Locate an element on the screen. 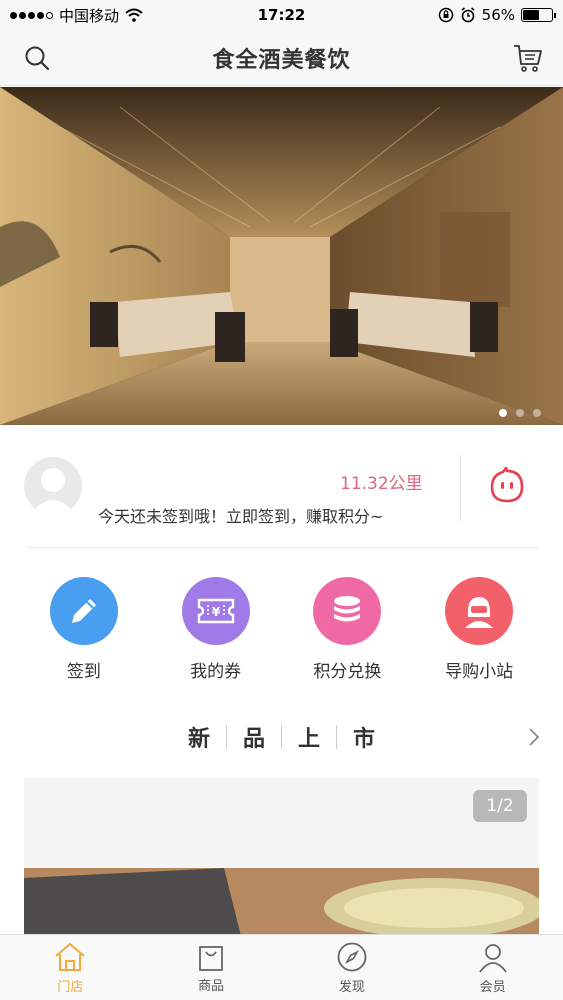  cart-icon is located at coordinates (528, 58).